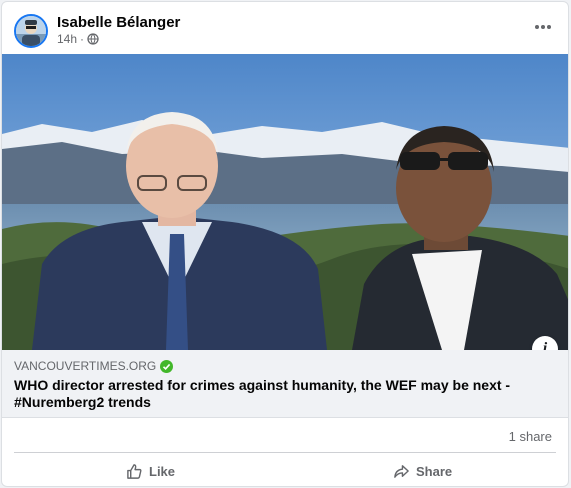 Image resolution: width=571 pixels, height=488 pixels. What do you see at coordinates (85, 366) in the screenshot?
I see `link-domain: VANCOUVERTIMES.ORG` at bounding box center [85, 366].